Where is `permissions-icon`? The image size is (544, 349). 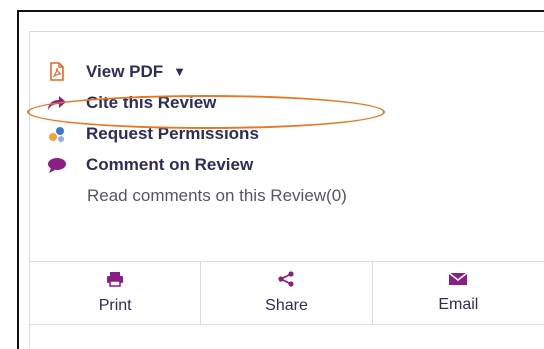 permissions-icon is located at coordinates (57, 134).